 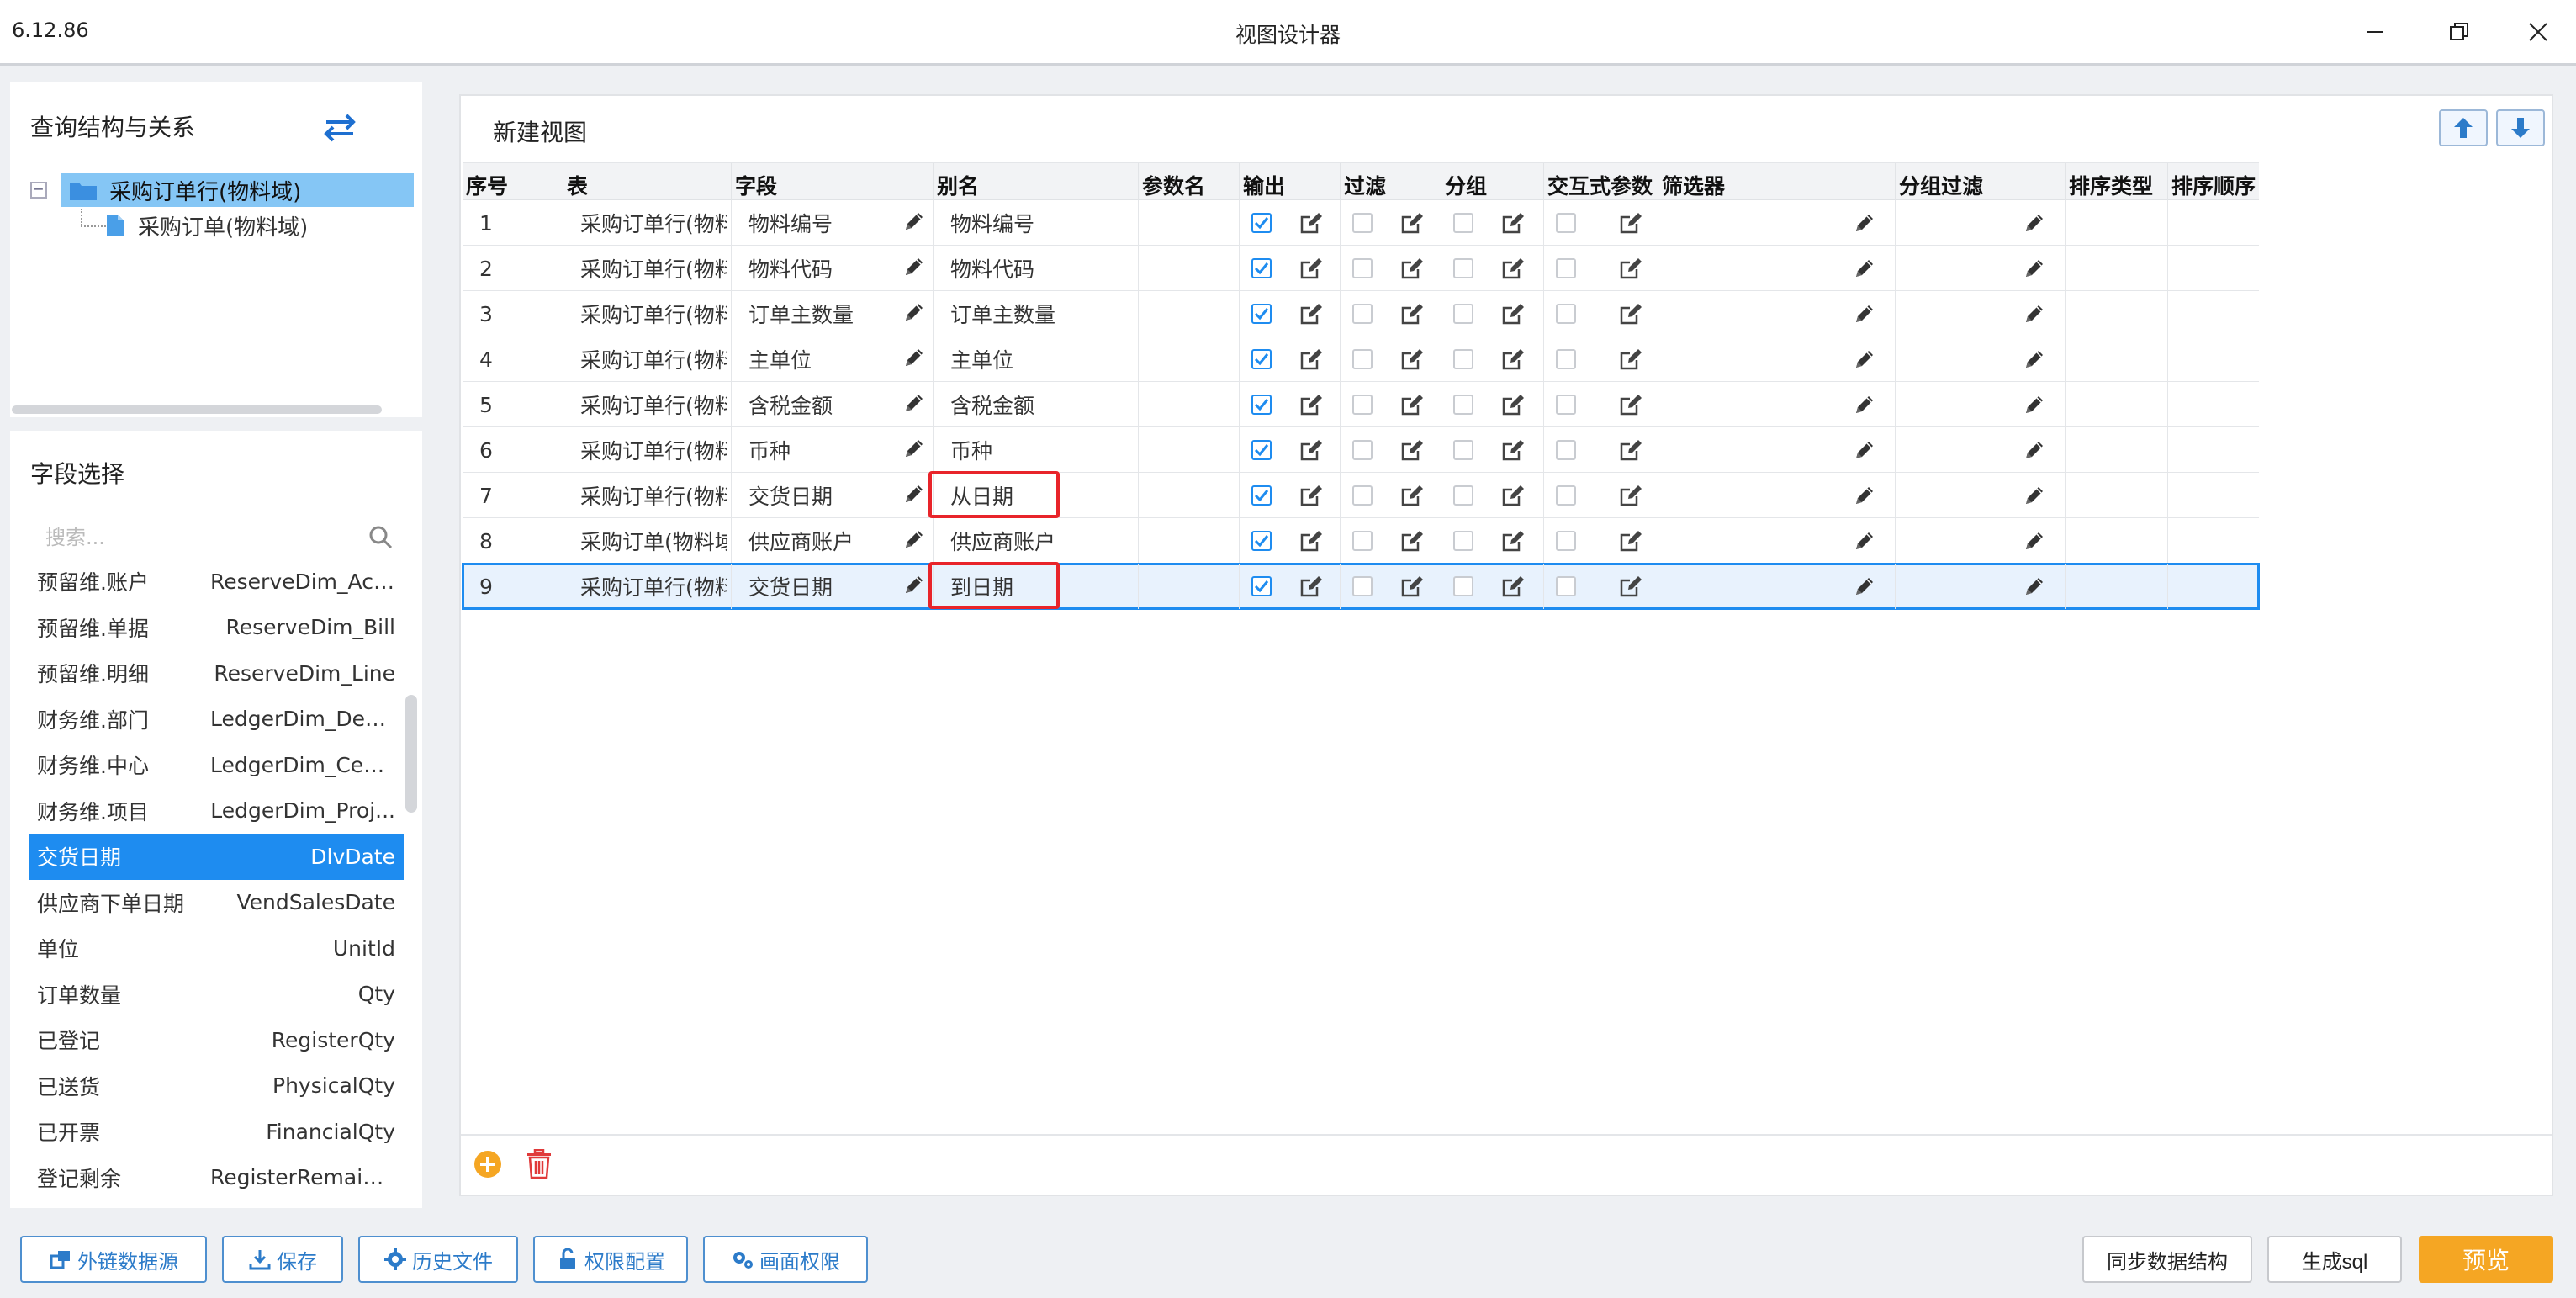 What do you see at coordinates (216, 995) in the screenshot?
I see `field-list-item: 订单数量 Qty` at bounding box center [216, 995].